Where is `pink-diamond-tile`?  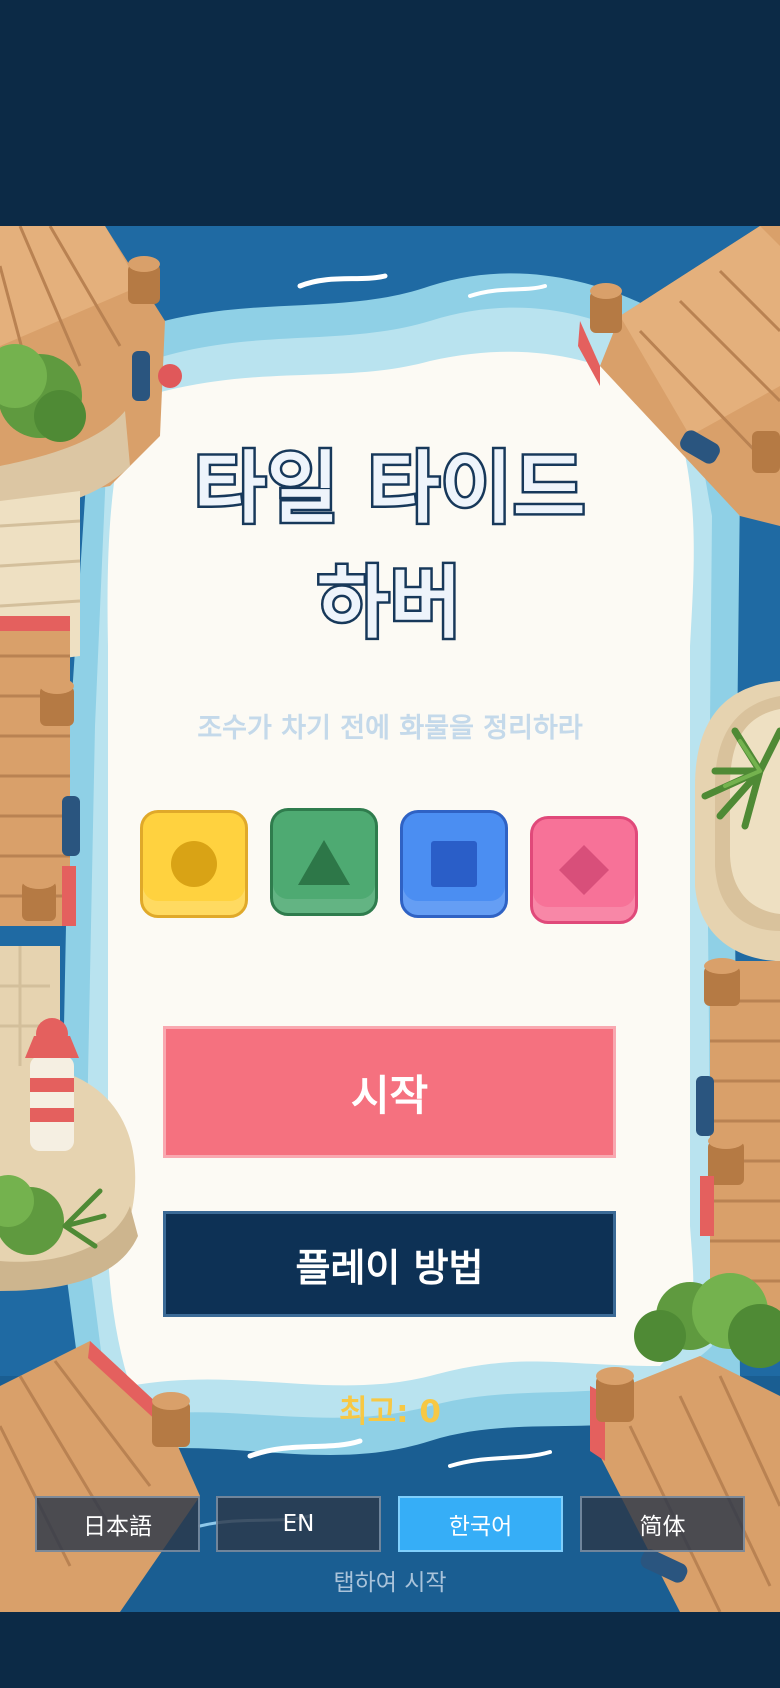
pink-diamond-tile is located at coordinates (584, 870).